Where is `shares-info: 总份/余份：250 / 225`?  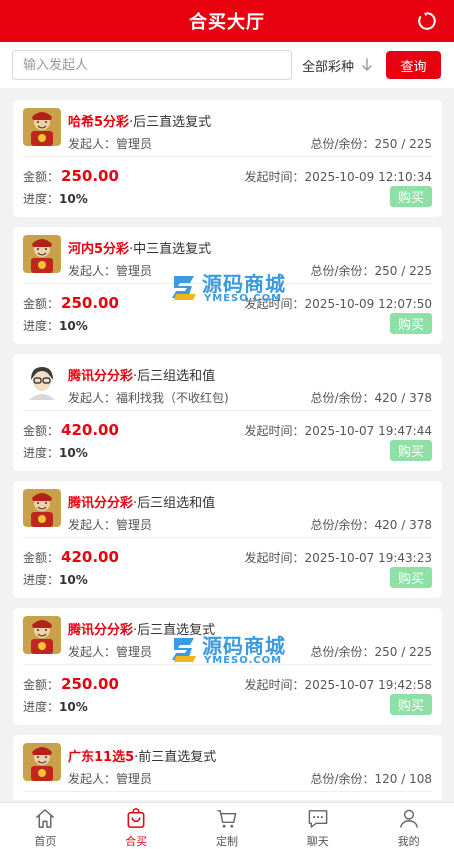 shares-info: 总份/余份：250 / 225 is located at coordinates (371, 270).